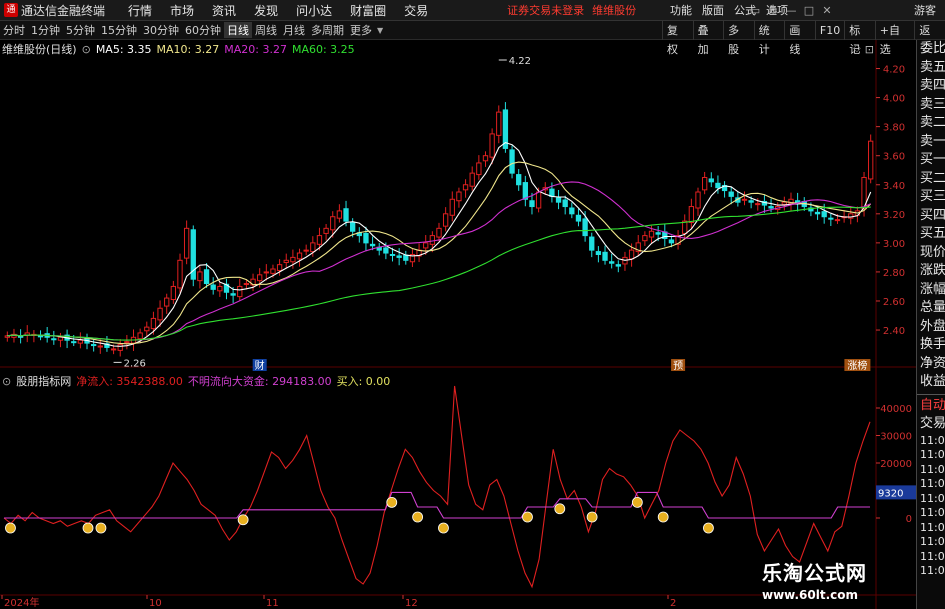  Describe the element at coordinates (738, 38) in the screenshot. I see `tool-multi-stock-button: 多股` at that location.